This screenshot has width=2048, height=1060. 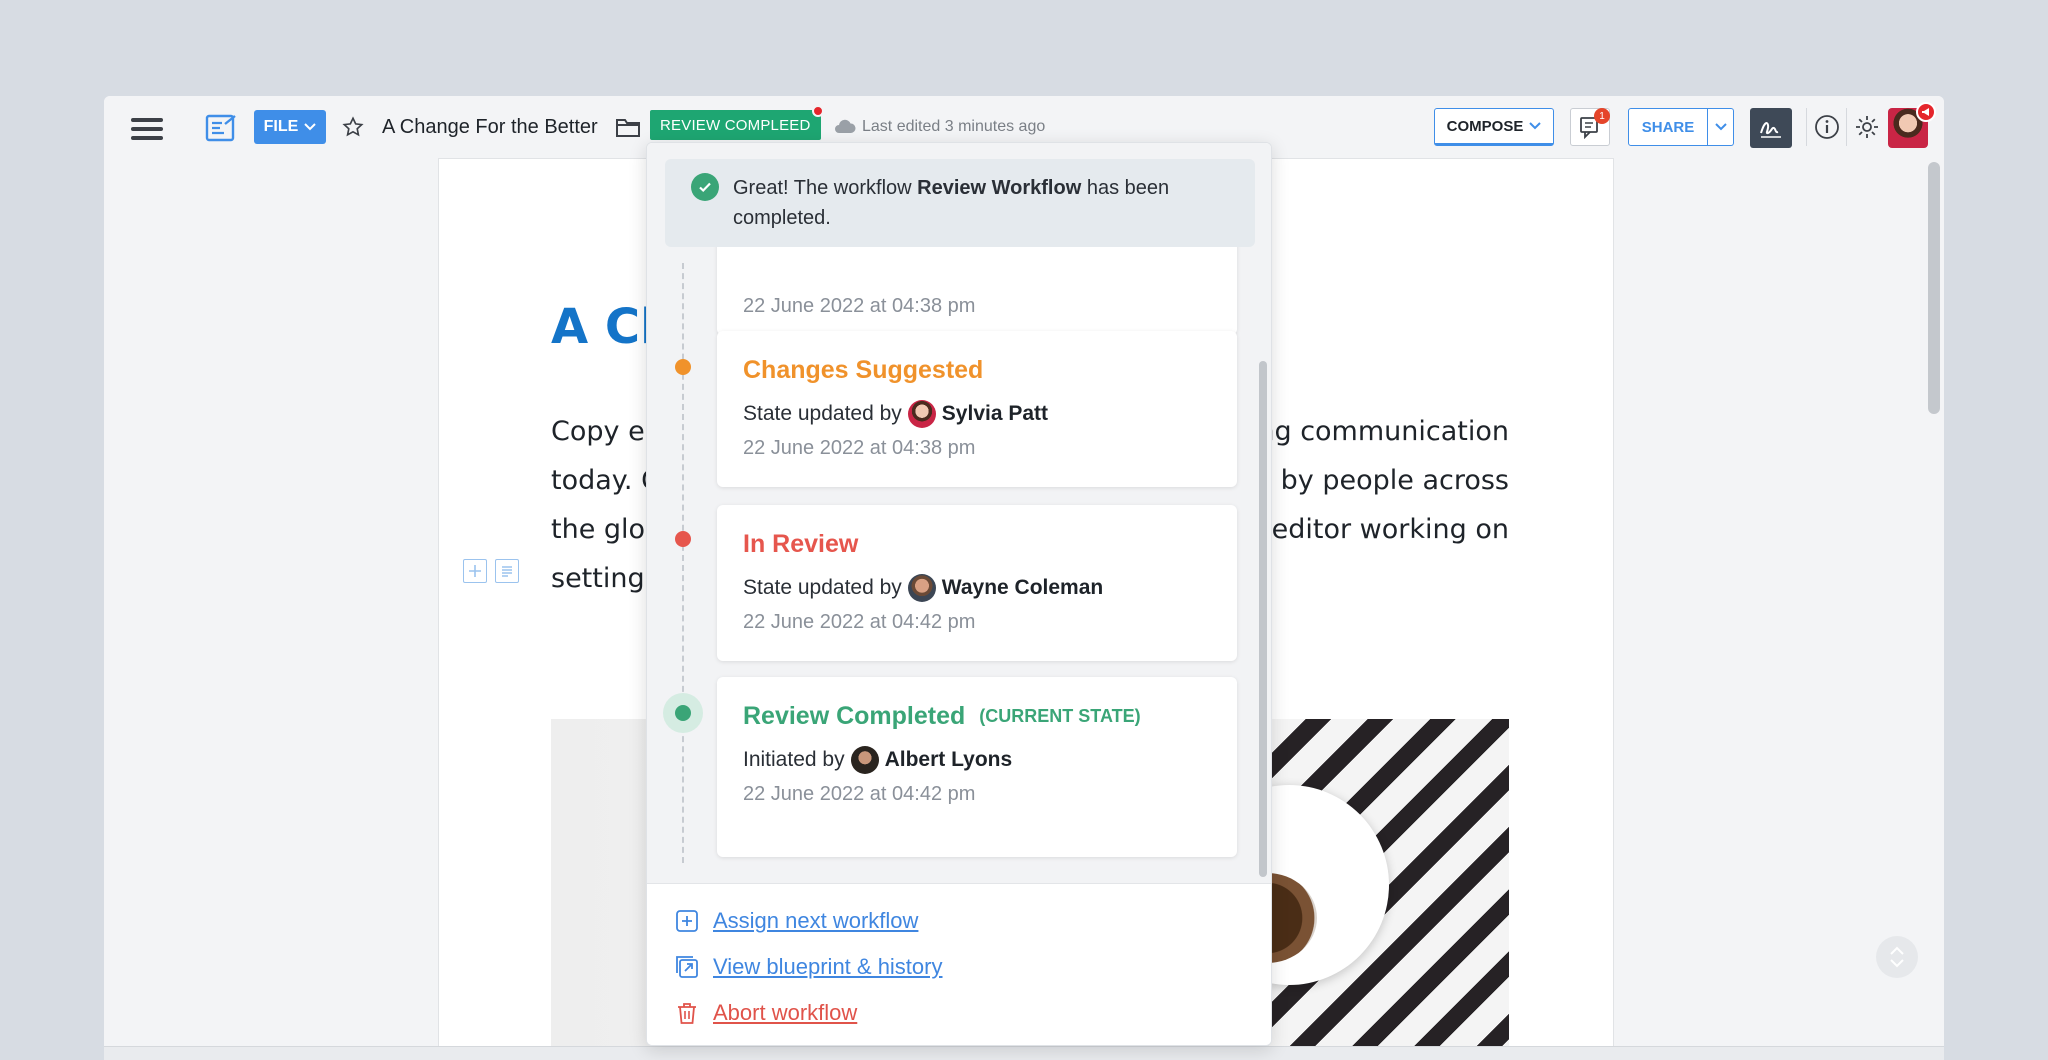 I want to click on external-link-icon, so click(x=687, y=967).